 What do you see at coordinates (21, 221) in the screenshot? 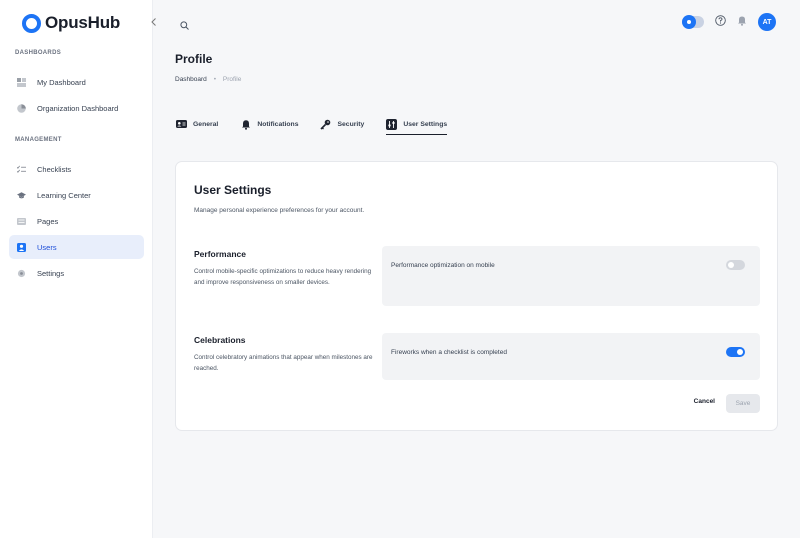
I see `pages-icon` at bounding box center [21, 221].